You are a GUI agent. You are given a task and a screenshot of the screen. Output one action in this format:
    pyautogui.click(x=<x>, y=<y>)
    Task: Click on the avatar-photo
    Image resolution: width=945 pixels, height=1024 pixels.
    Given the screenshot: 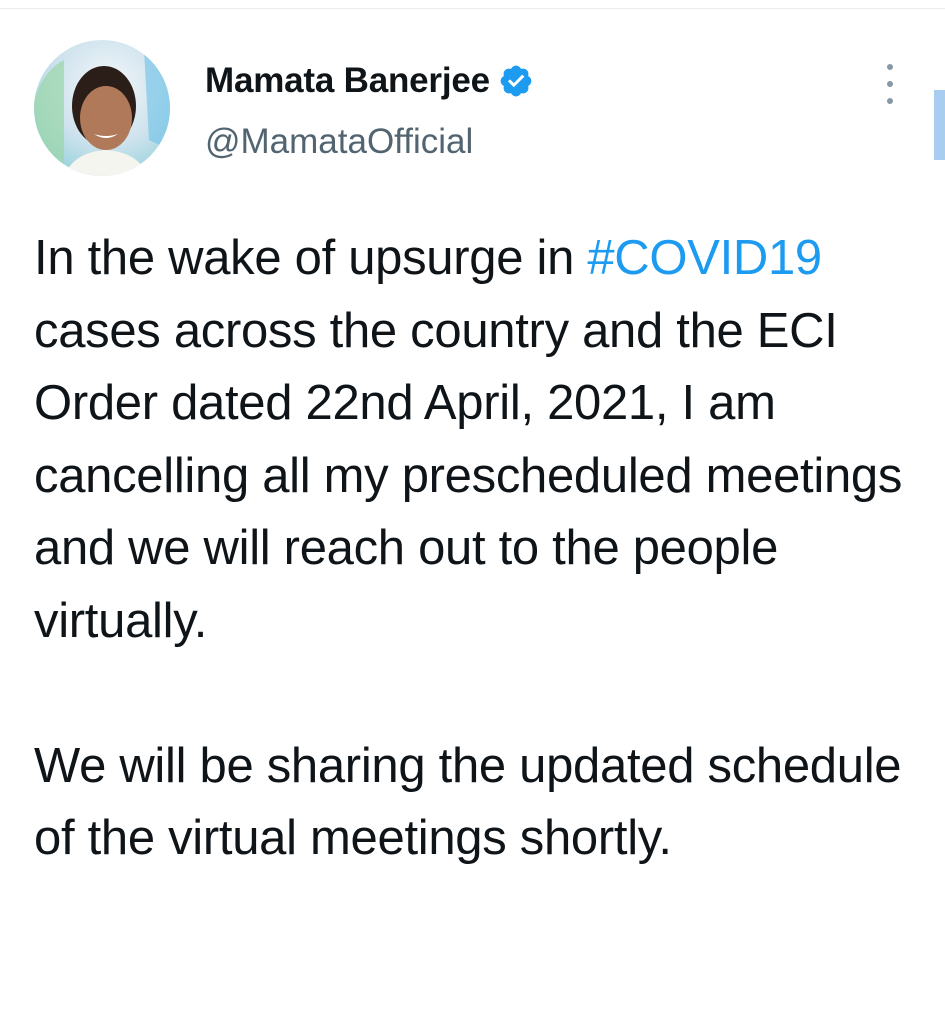 What is the action you would take?
    pyautogui.click(x=102, y=108)
    